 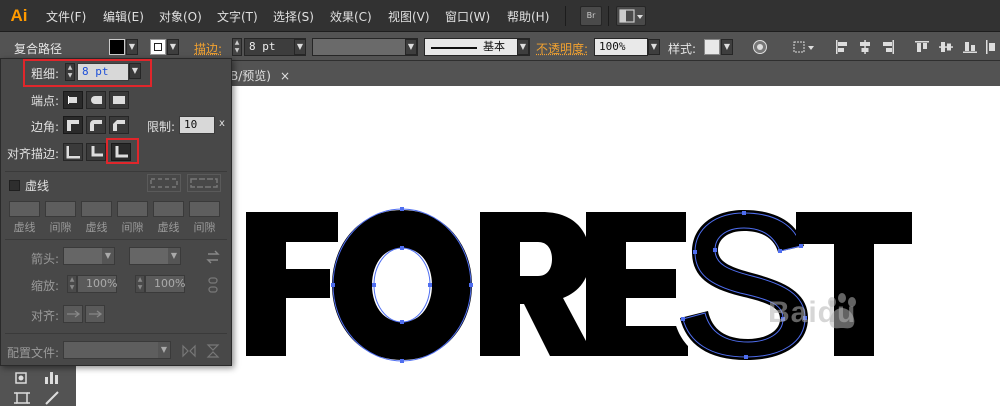 What do you see at coordinates (73, 152) in the screenshot?
I see `align-stroke-center-button` at bounding box center [73, 152].